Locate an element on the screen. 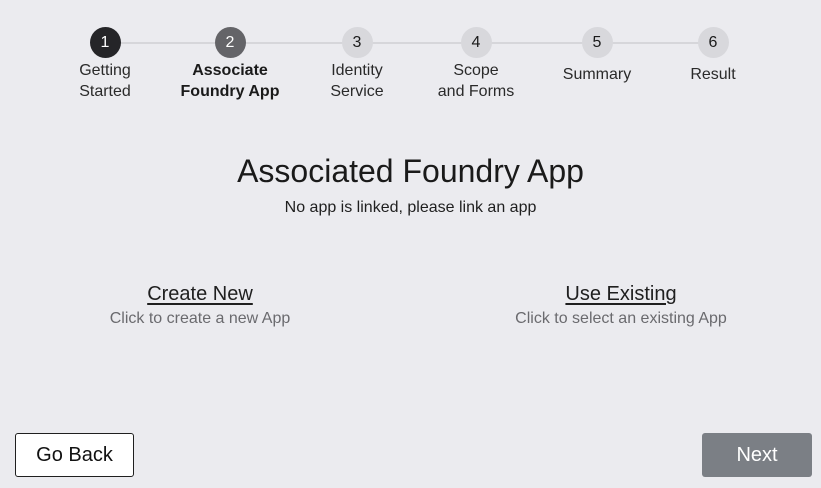  create-new-option: Create New Click to create a new App is located at coordinates (200, 305).